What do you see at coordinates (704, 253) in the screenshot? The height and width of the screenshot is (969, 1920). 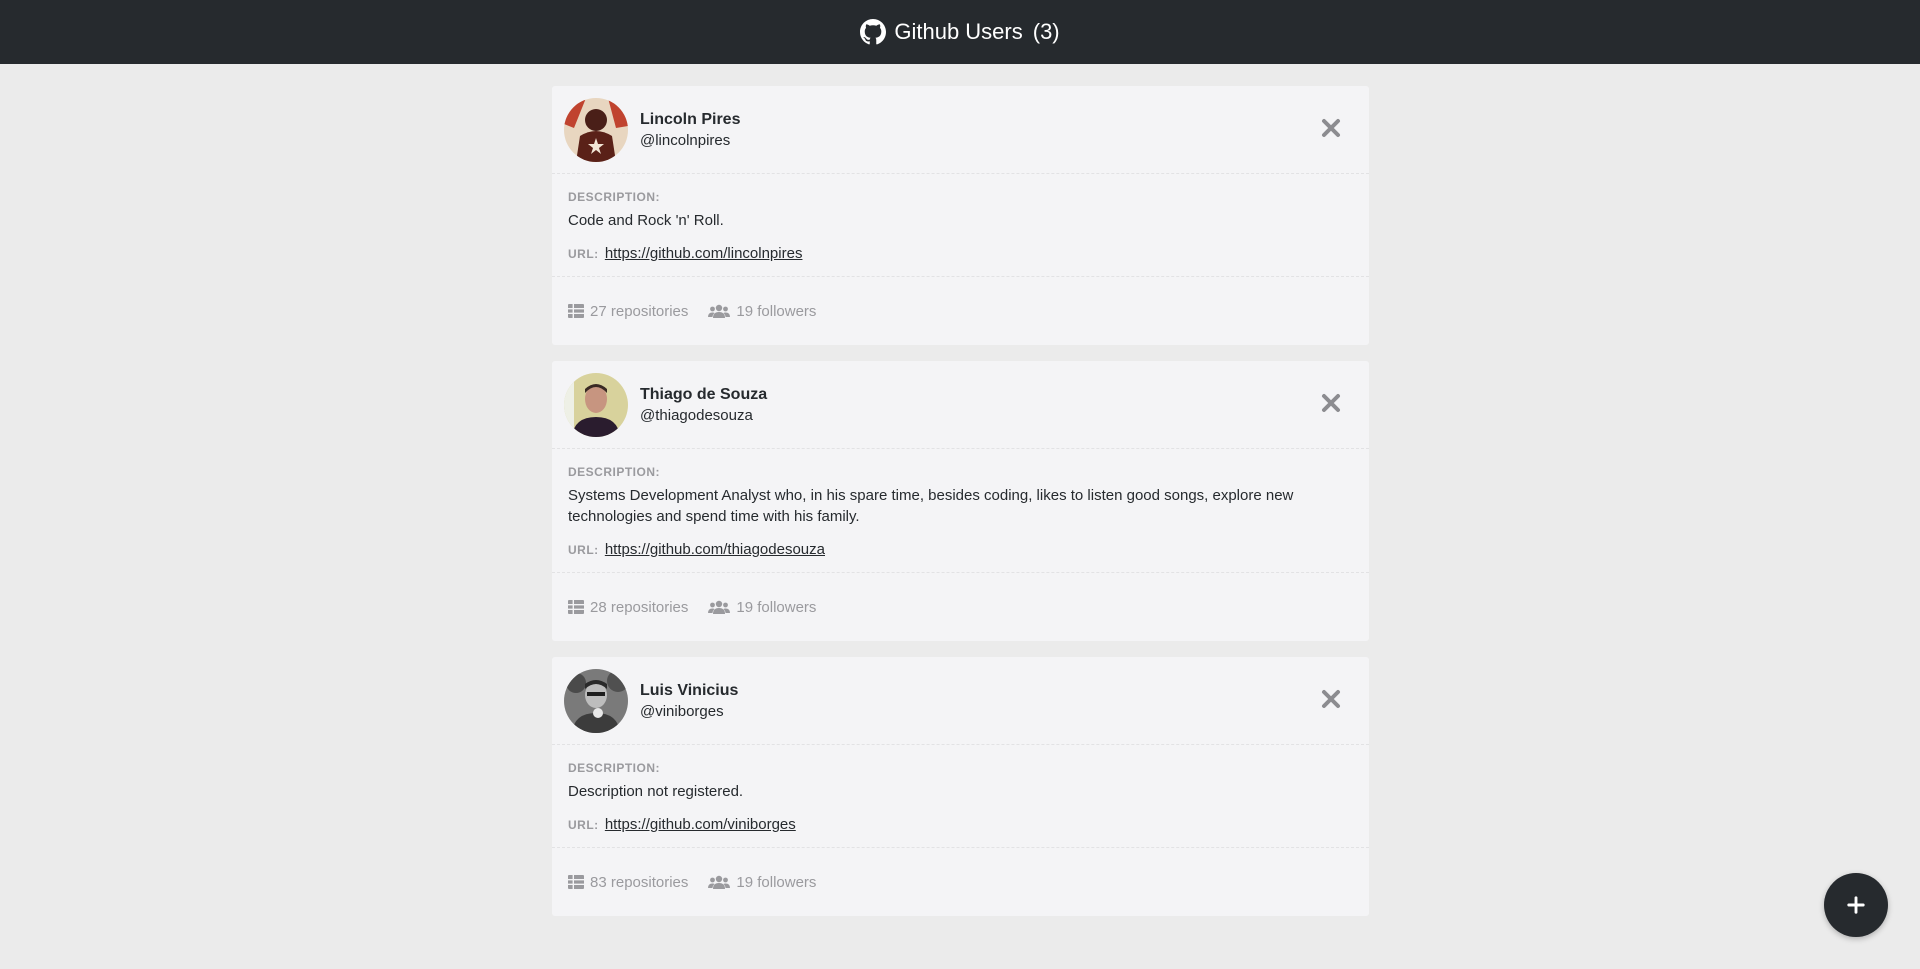 I see `user-url-link: https://github.com/lincolnpires` at bounding box center [704, 253].